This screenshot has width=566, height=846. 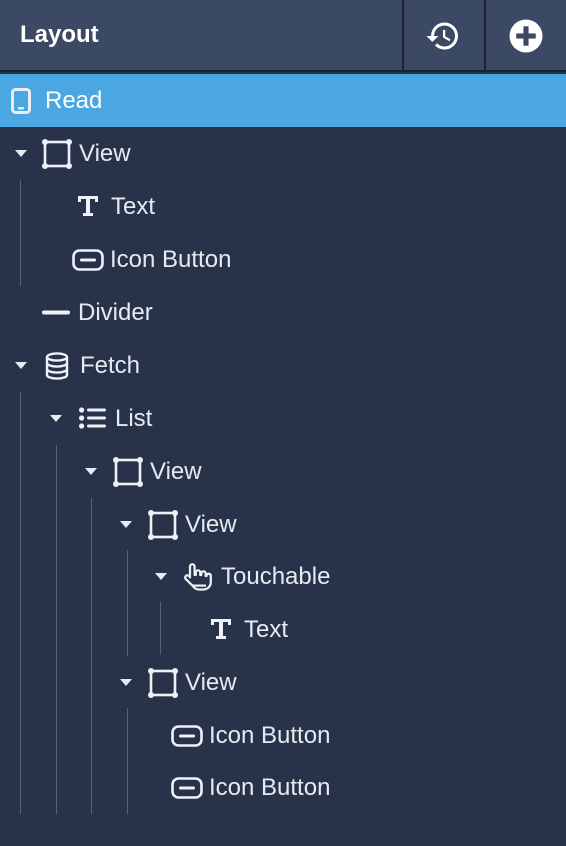 I want to click on touch-hand-icon, so click(x=198, y=577).